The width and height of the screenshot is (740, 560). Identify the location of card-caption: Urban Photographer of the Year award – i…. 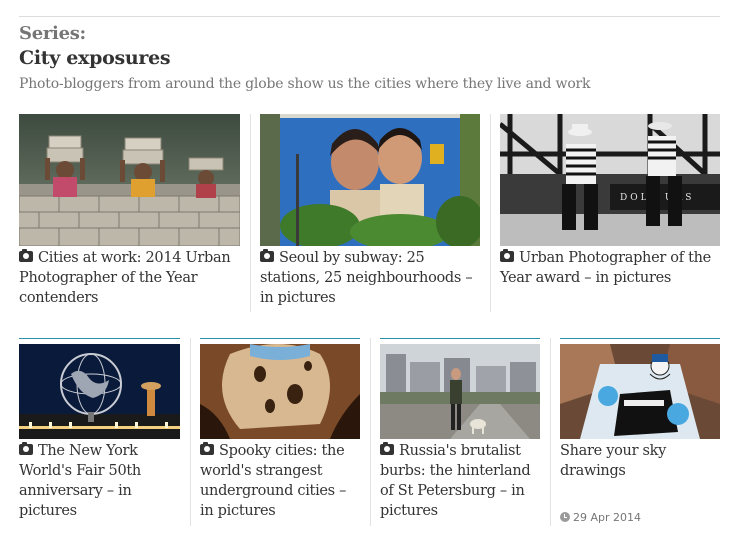
(610, 268).